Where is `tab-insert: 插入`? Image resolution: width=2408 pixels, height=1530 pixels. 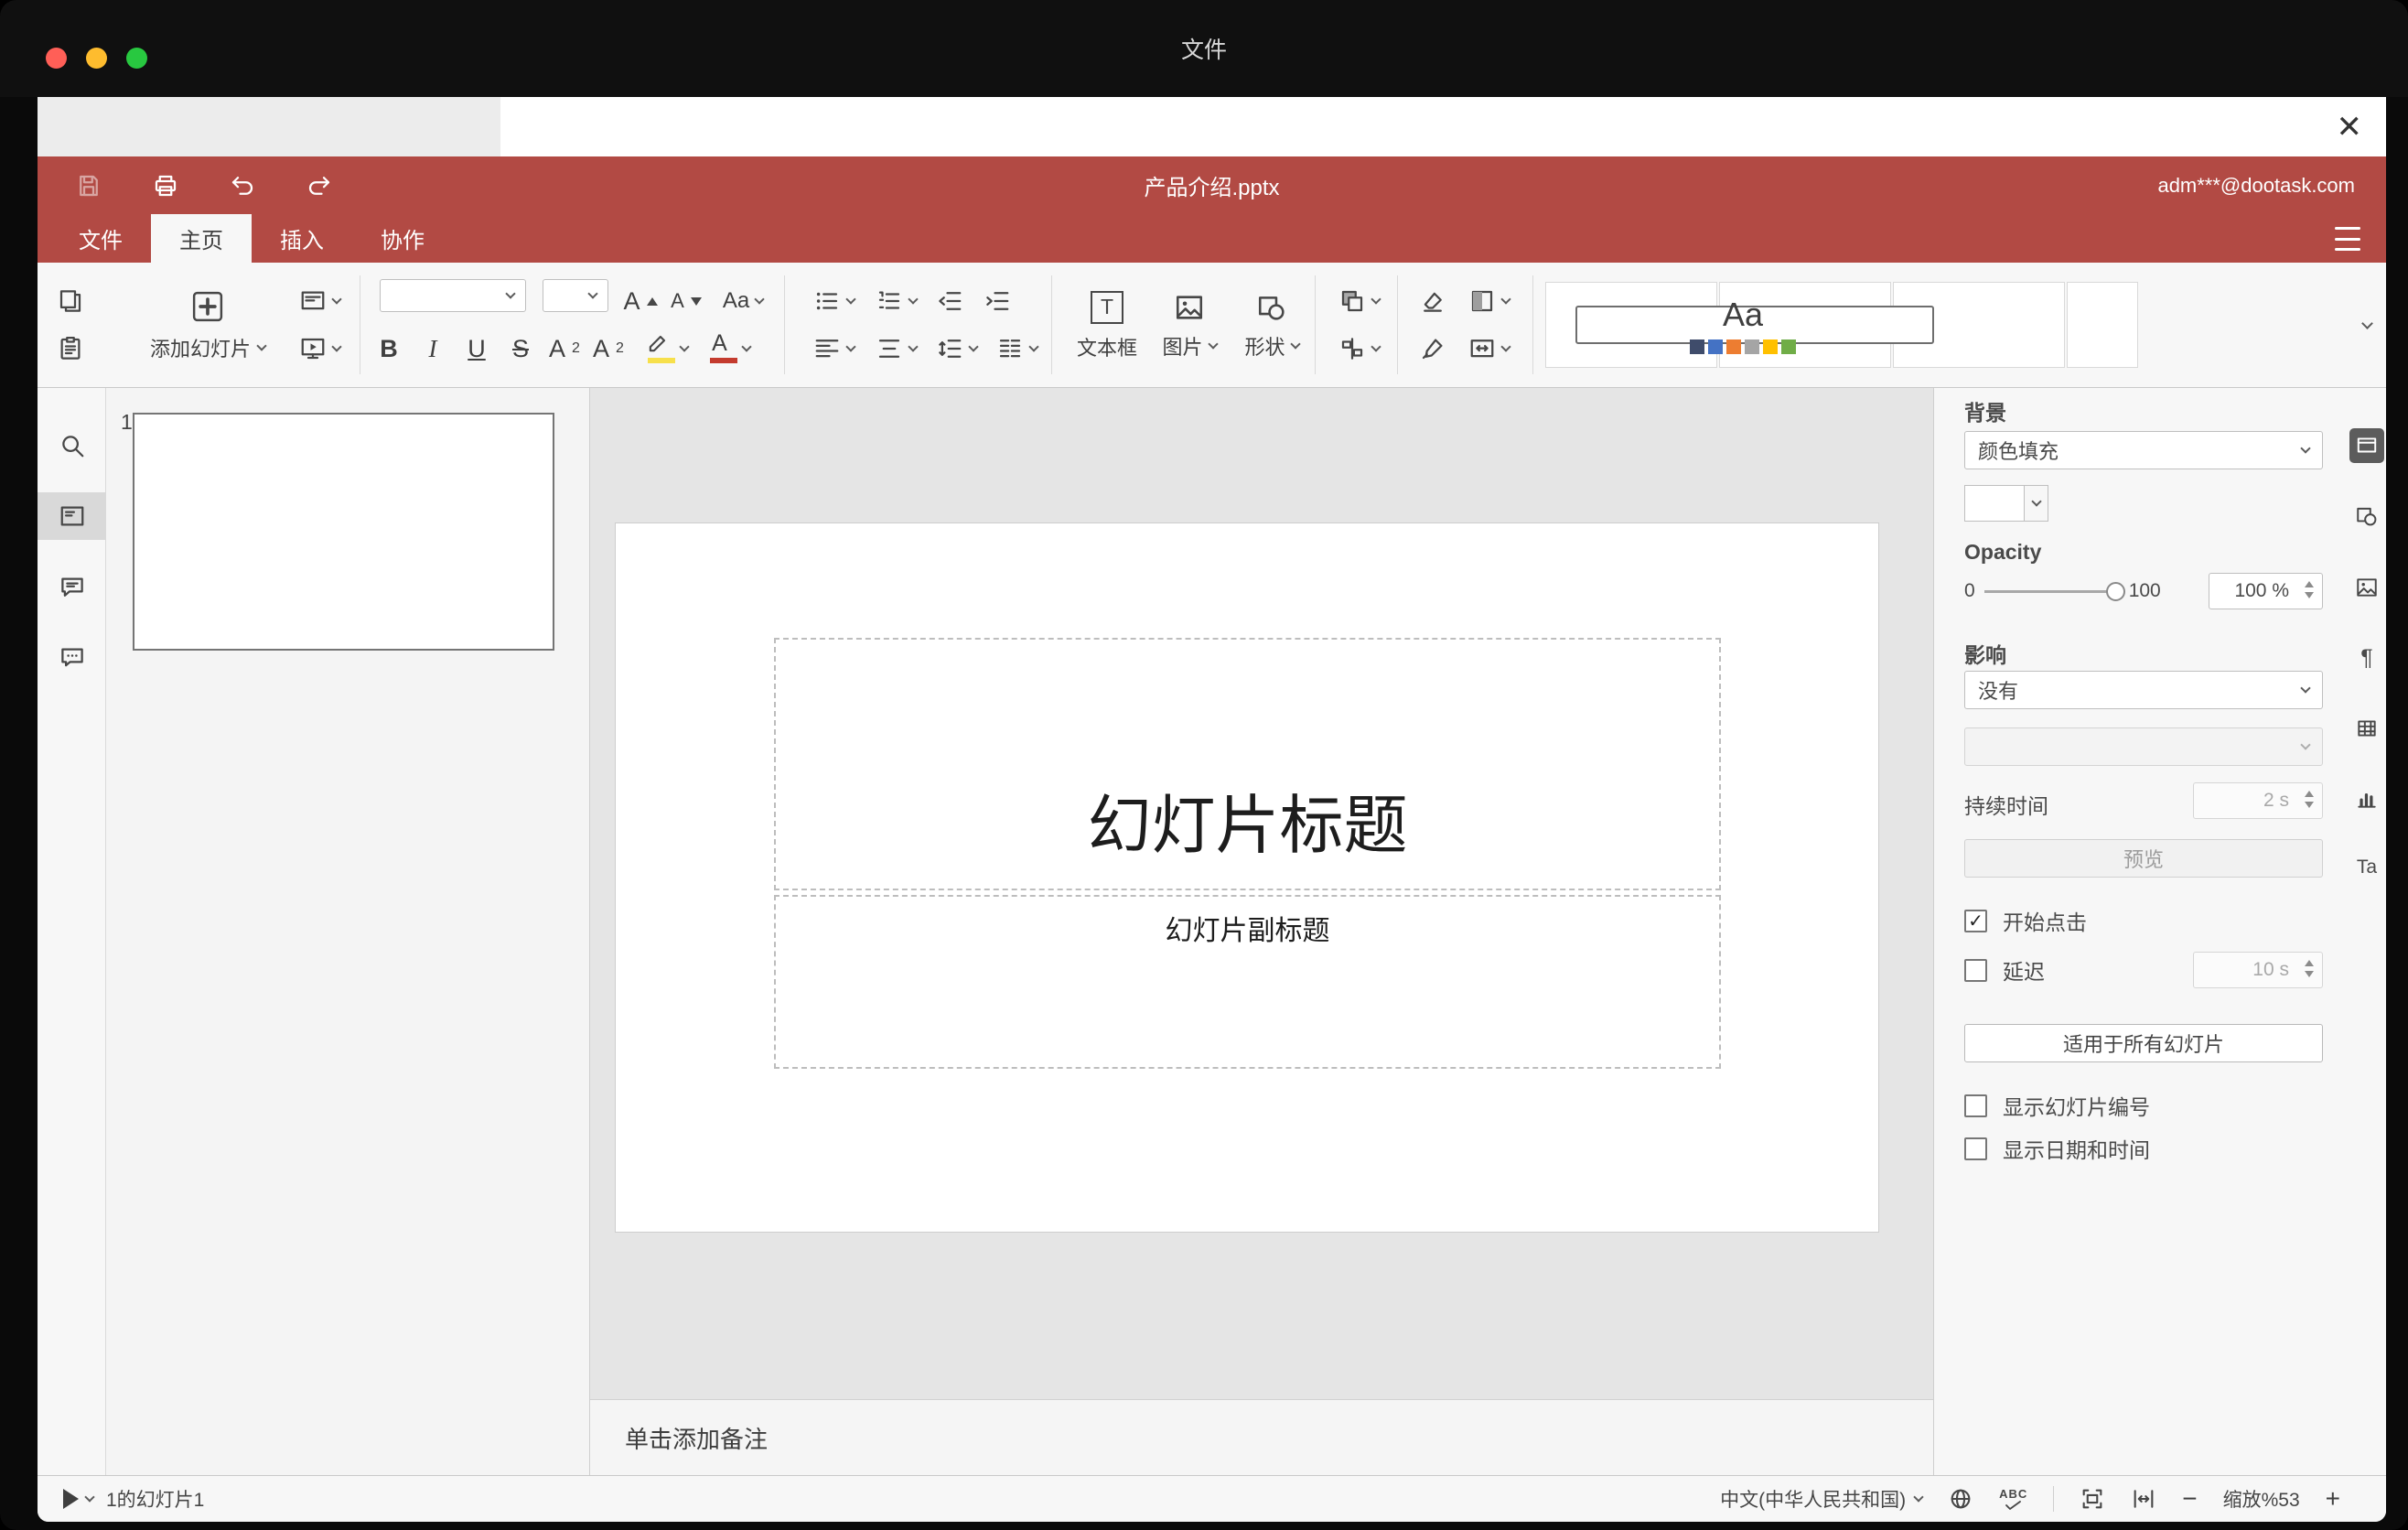
tab-insert: 插入 is located at coordinates (302, 238).